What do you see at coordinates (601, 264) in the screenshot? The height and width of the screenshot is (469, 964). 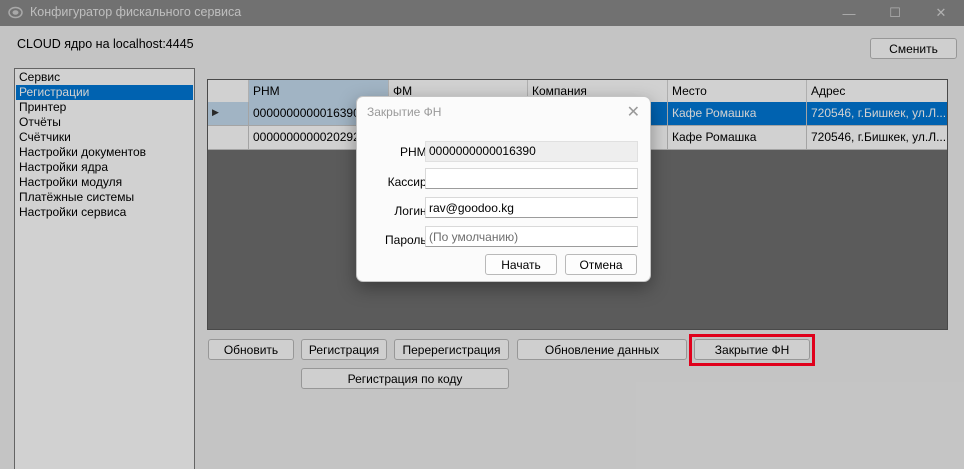 I see `cancel-button: Отмена` at bounding box center [601, 264].